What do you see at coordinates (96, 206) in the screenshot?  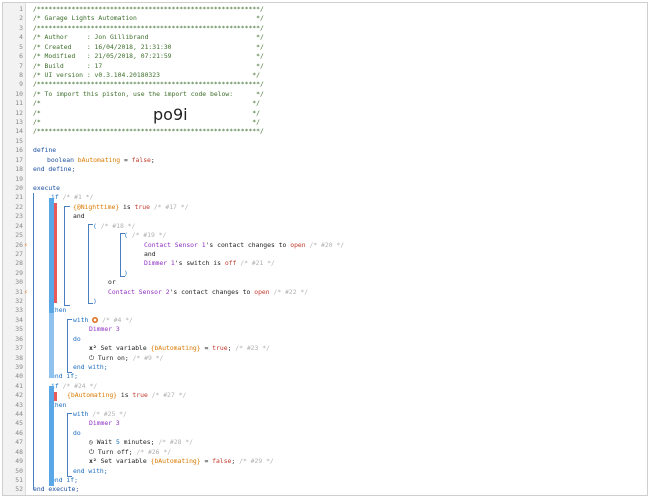 I see `nighttime-variable: {@Nighttime}` at bounding box center [96, 206].